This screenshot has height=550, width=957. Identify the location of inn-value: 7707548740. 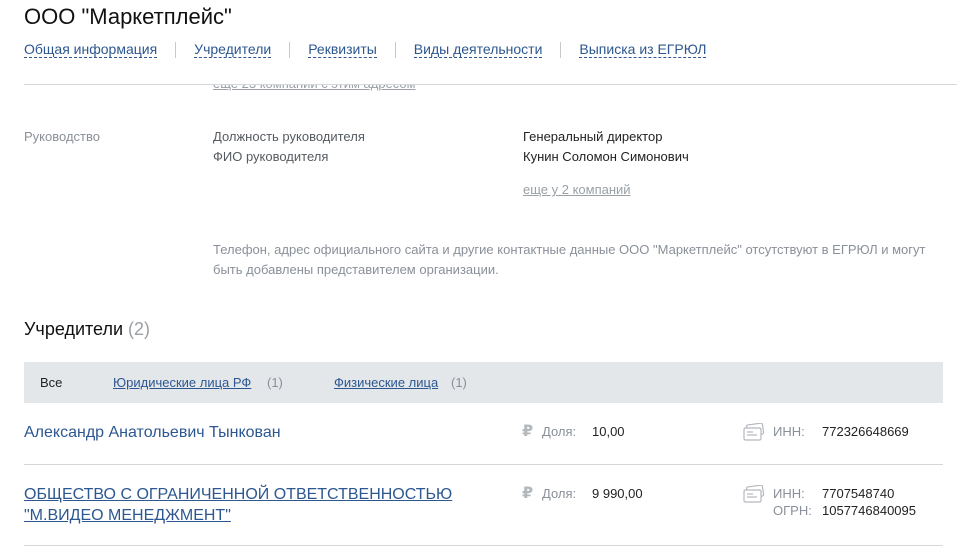
(858, 493).